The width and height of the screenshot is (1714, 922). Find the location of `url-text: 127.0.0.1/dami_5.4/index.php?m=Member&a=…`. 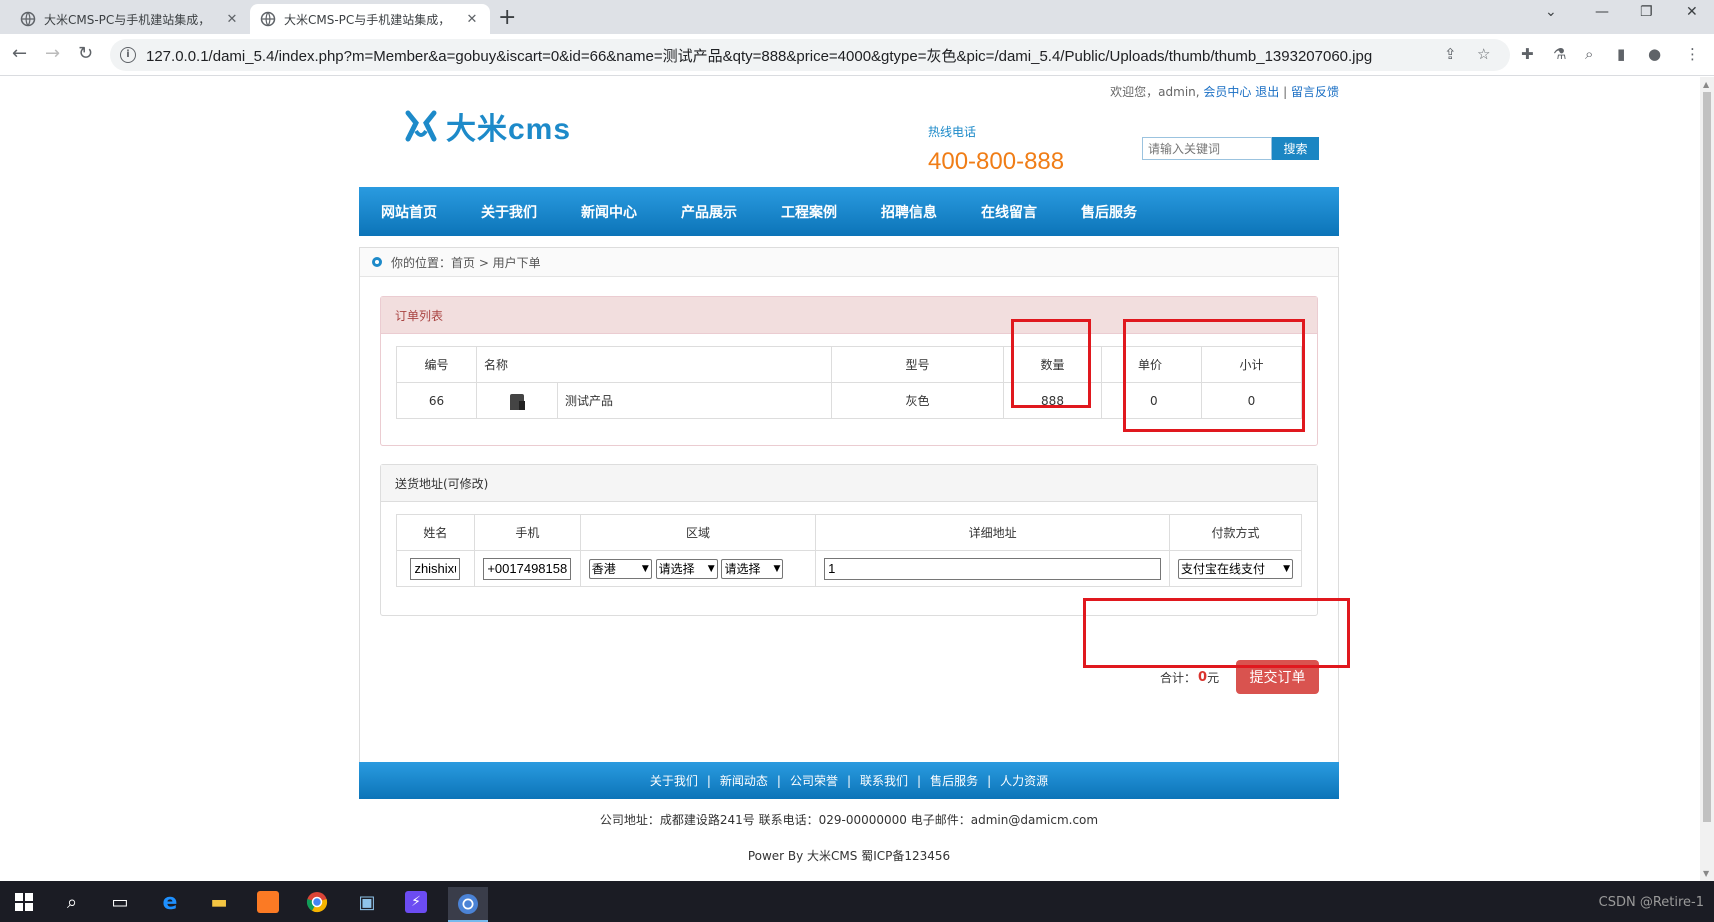

url-text: 127.0.0.1/dami_5.4/index.php?m=Member&a=… is located at coordinates (759, 55).